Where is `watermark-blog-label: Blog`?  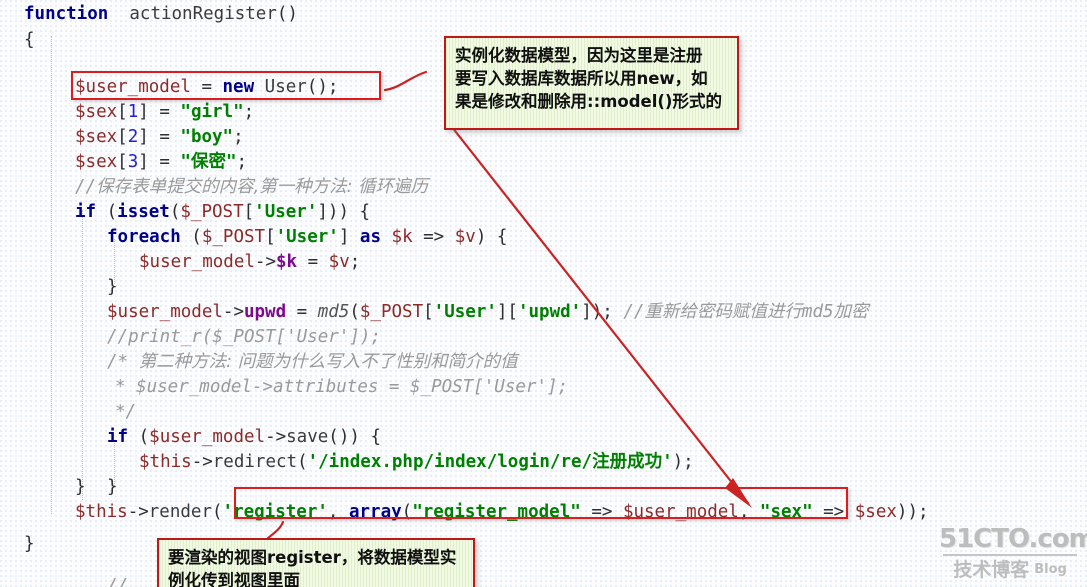 watermark-blog-label: Blog is located at coordinates (1050, 569).